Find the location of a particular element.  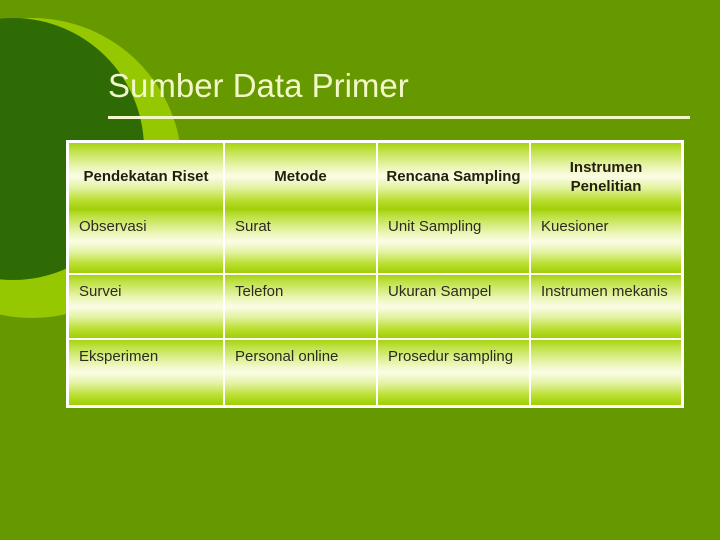

cell-rencana-sampling: Prosedur sampling is located at coordinates (454, 372).